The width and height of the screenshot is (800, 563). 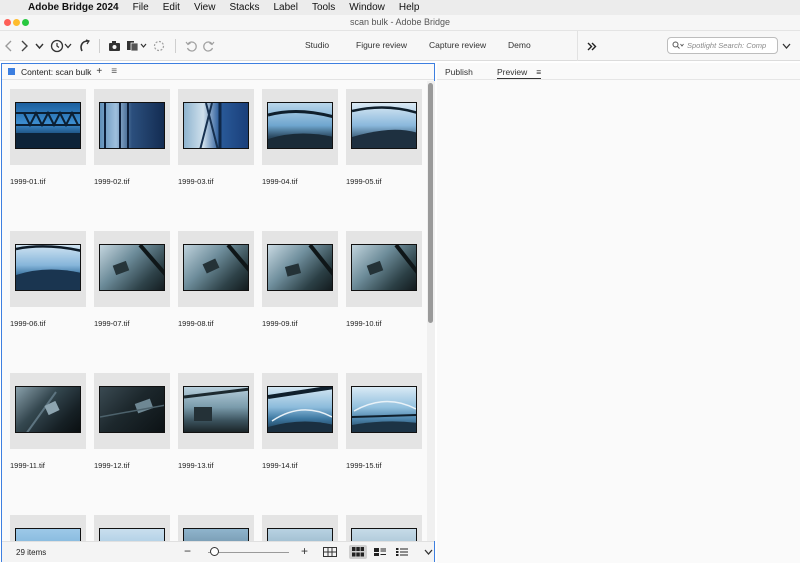 What do you see at coordinates (457, 45) in the screenshot?
I see `workspace-tab-capture-review: Capture review` at bounding box center [457, 45].